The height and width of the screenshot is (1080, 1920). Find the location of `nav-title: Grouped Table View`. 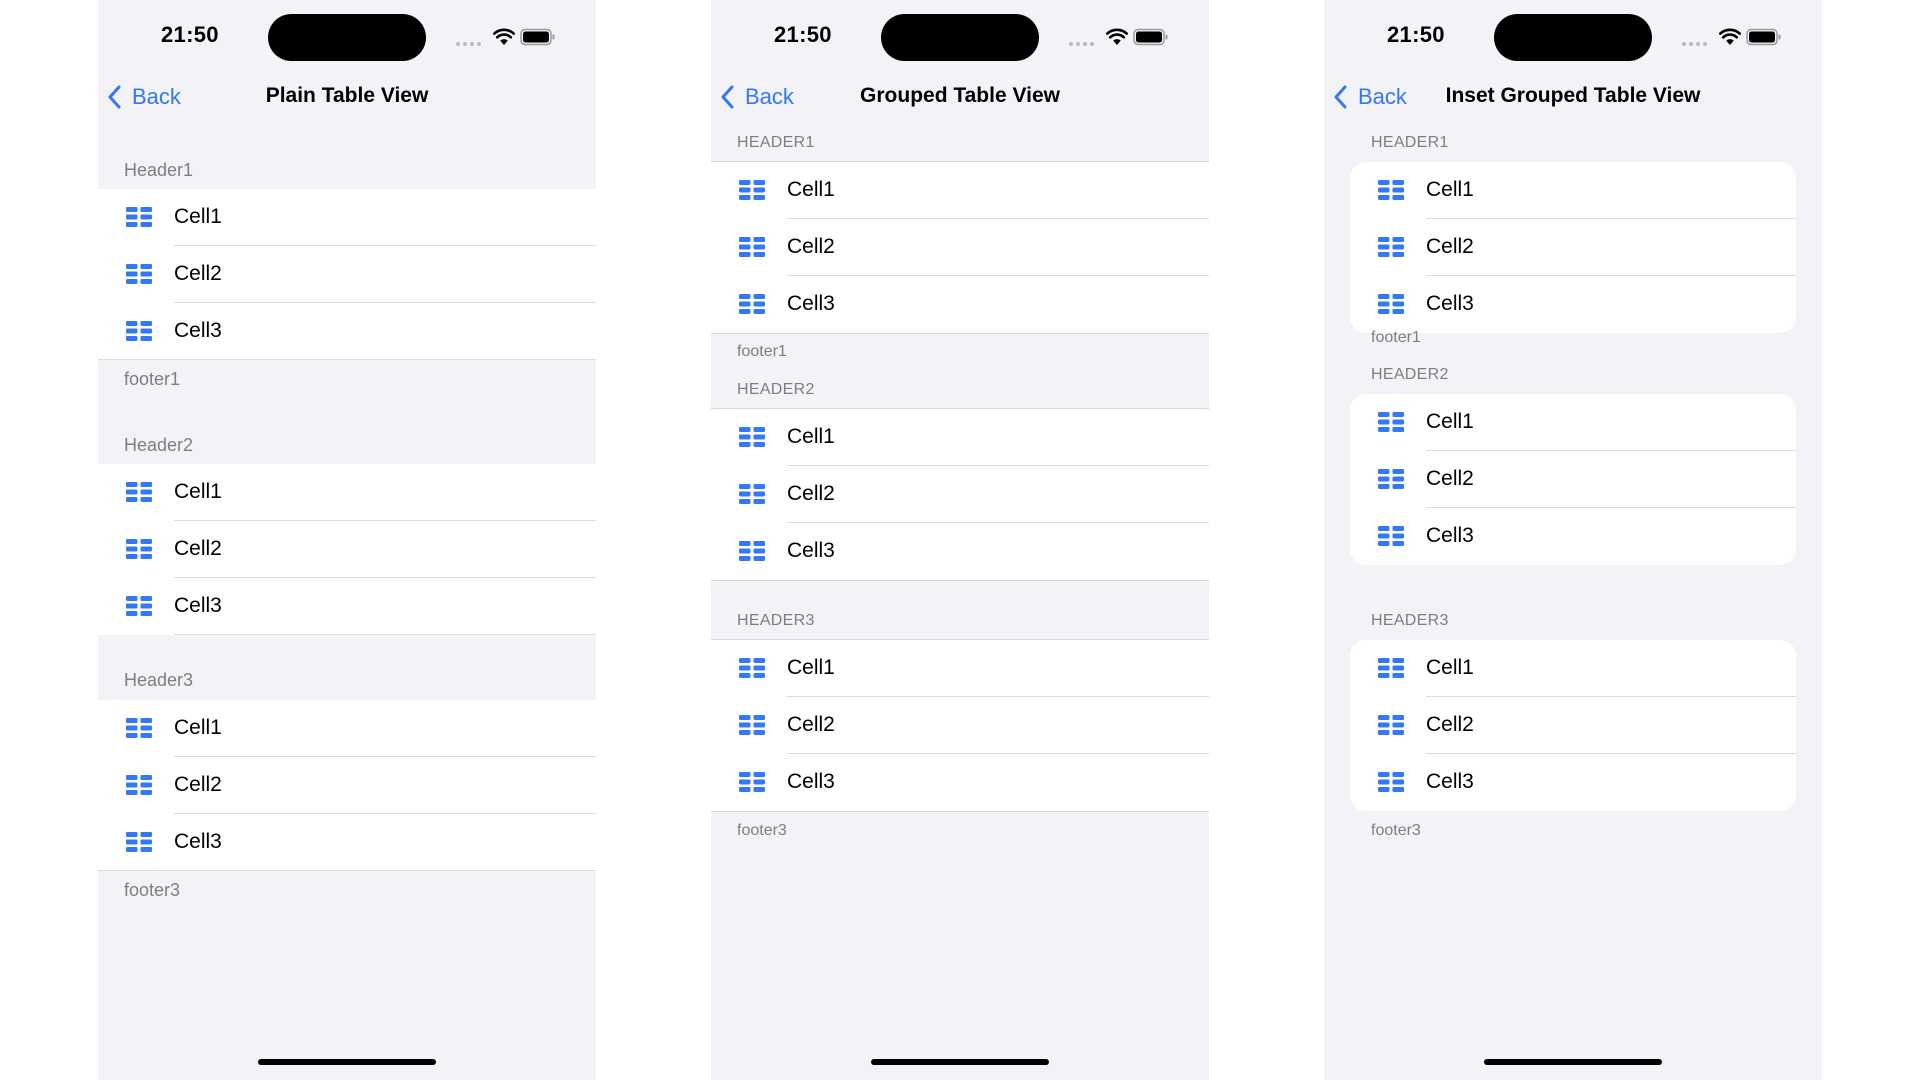

nav-title: Grouped Table View is located at coordinates (960, 95).